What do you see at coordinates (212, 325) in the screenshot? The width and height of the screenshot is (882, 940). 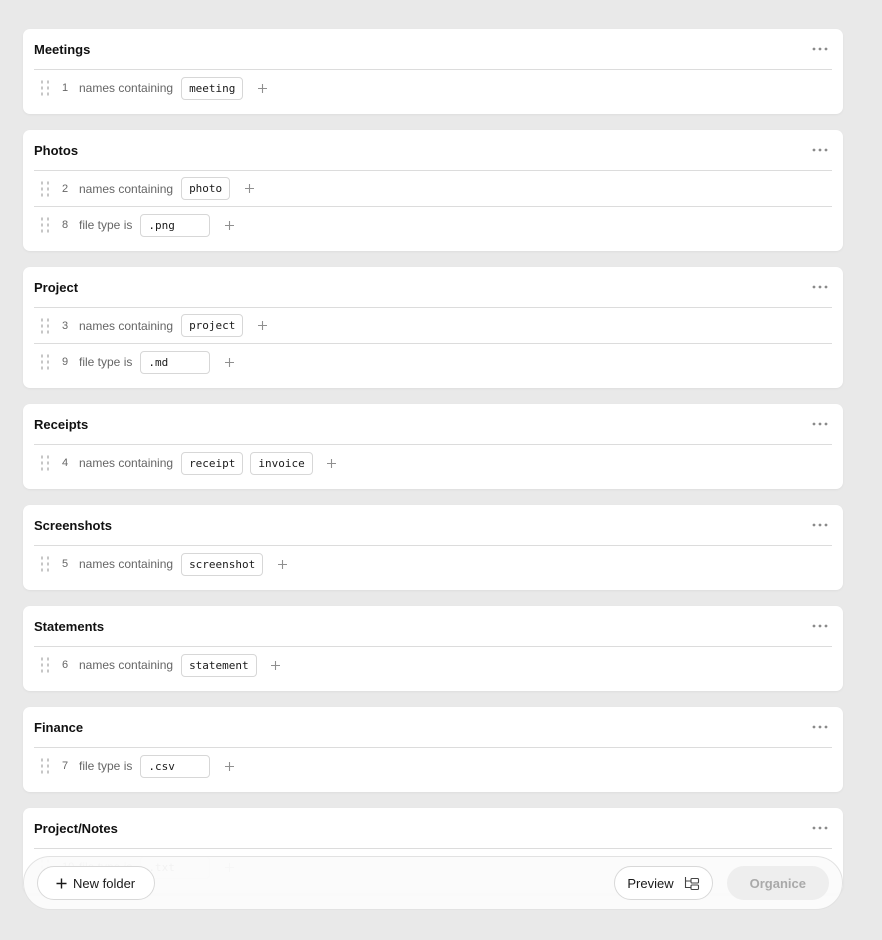 I see `keyword-chip: project` at bounding box center [212, 325].